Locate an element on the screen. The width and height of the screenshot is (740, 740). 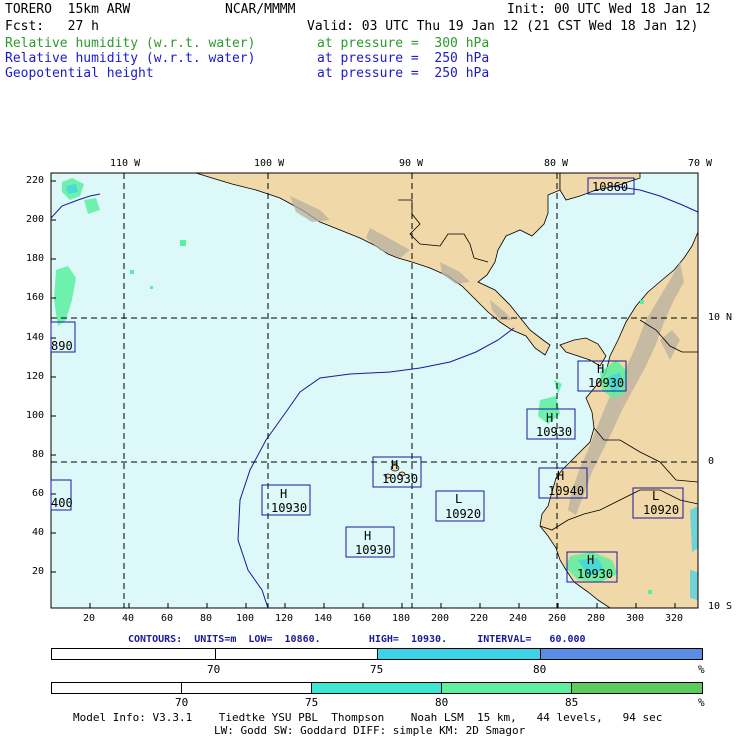
colorbar-300-hpa is located at coordinates (377, 688).